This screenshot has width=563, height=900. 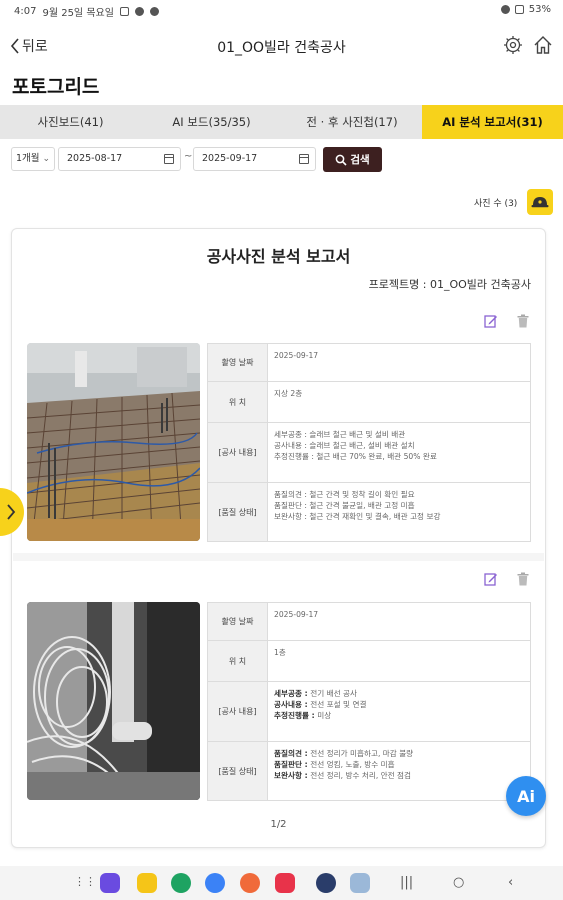 I want to click on home-nav-icon: ○, so click(x=458, y=882).